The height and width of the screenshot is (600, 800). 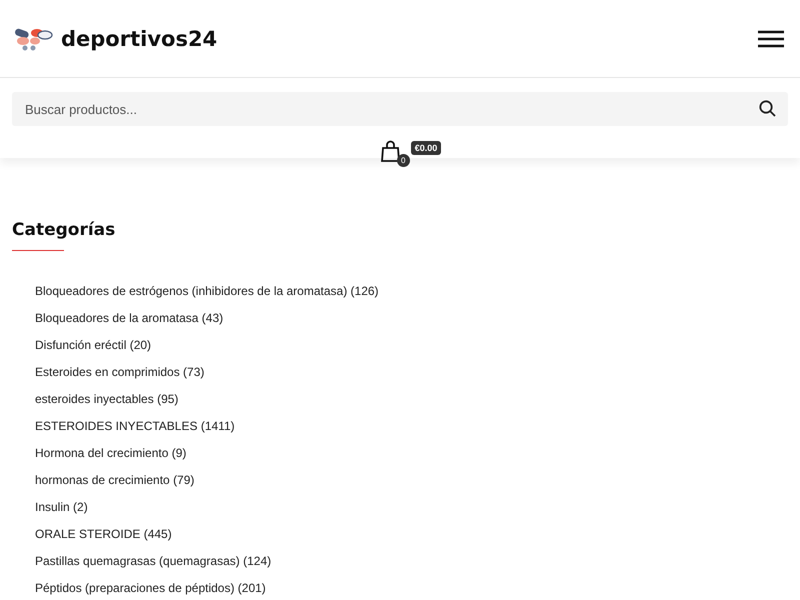 I want to click on category-link: ORALE STEROIDE (445), so click(x=103, y=534).